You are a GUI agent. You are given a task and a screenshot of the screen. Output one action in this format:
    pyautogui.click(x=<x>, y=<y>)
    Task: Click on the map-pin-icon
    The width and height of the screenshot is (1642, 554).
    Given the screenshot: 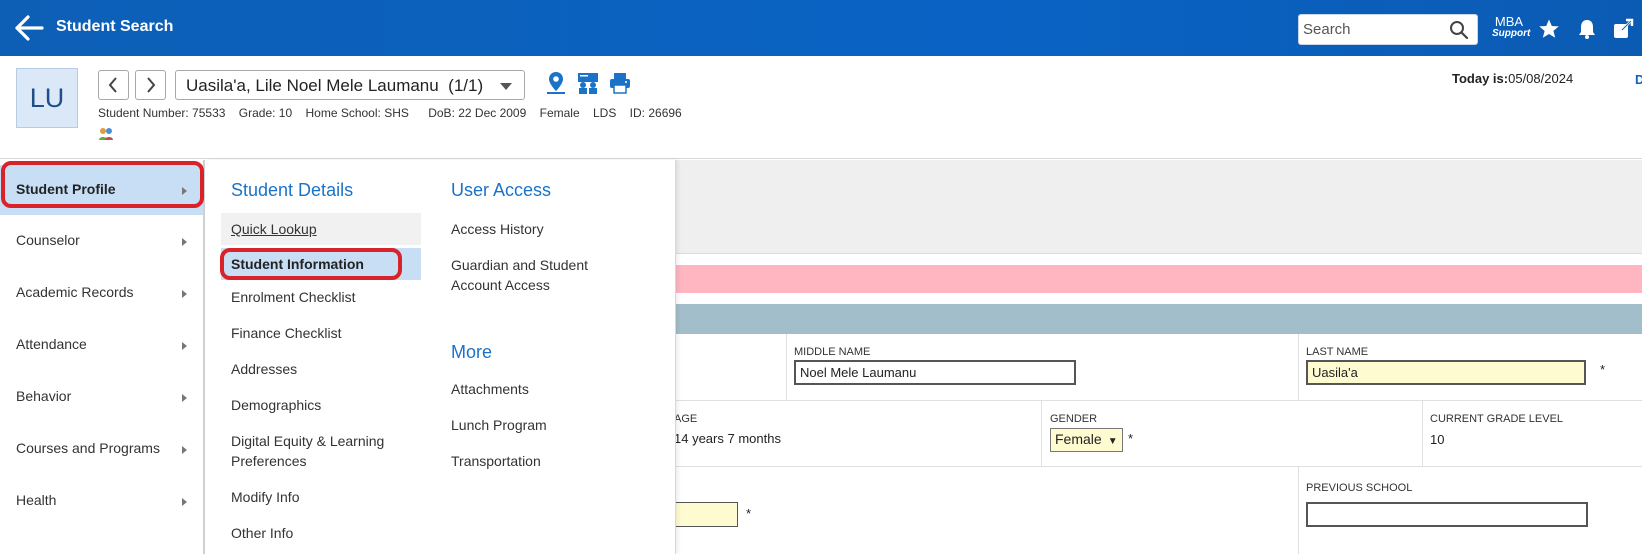 What is the action you would take?
    pyautogui.click(x=556, y=83)
    